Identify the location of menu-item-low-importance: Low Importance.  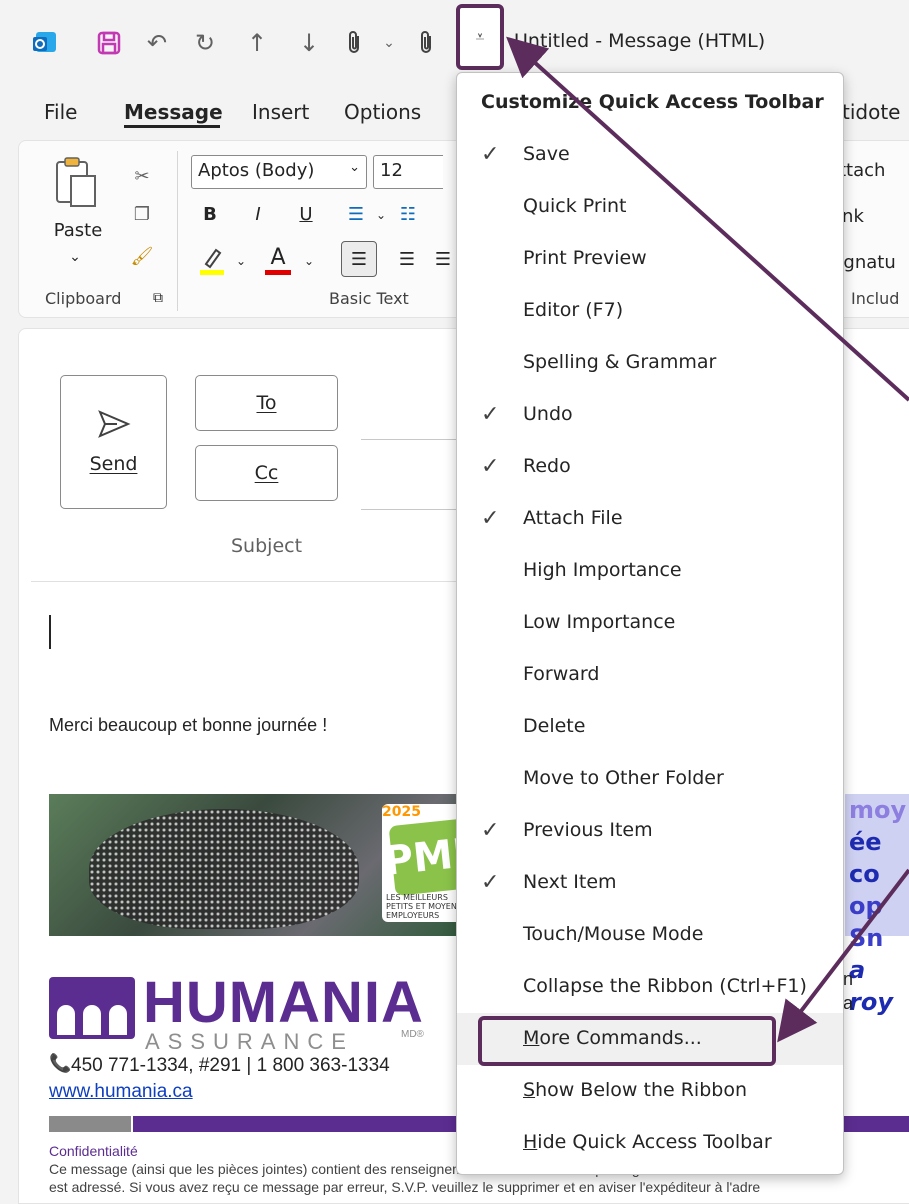
(650, 623).